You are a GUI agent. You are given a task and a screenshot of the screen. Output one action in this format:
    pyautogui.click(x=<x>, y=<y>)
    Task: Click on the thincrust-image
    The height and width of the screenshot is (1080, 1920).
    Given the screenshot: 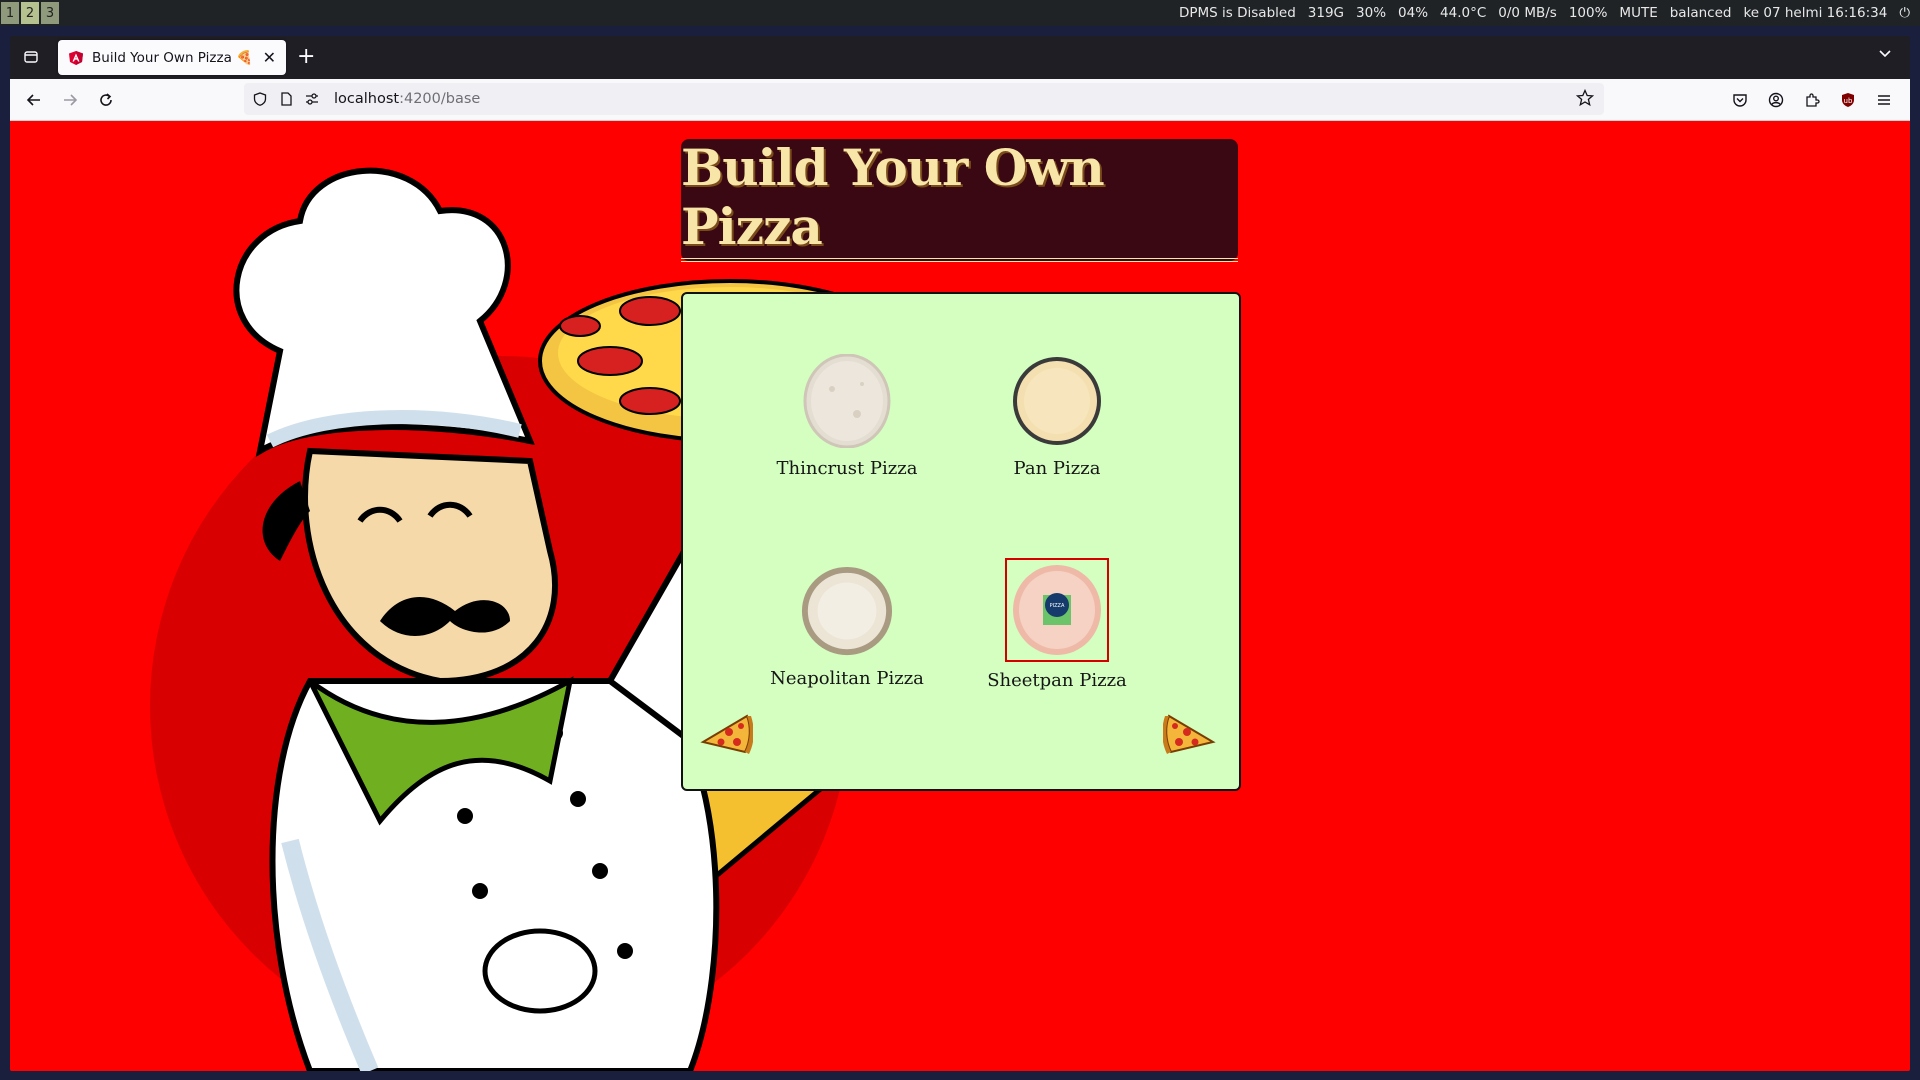 What is the action you would take?
    pyautogui.click(x=847, y=401)
    